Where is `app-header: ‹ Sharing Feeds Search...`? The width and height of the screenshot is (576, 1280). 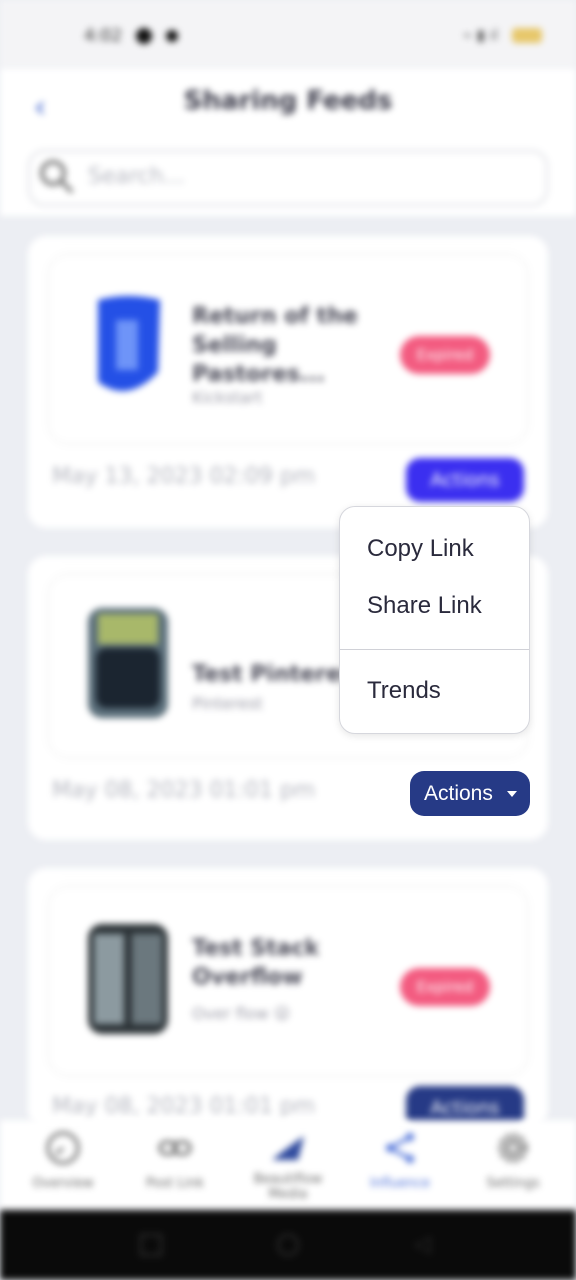 app-header: ‹ Sharing Feeds Search... is located at coordinates (288, 142).